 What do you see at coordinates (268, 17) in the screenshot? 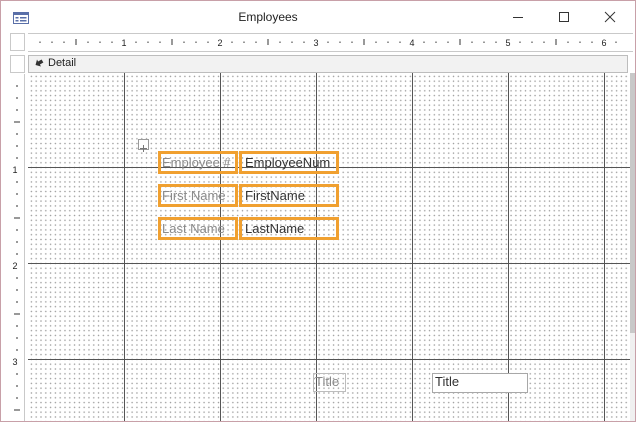
I see `window-title: Employees` at bounding box center [268, 17].